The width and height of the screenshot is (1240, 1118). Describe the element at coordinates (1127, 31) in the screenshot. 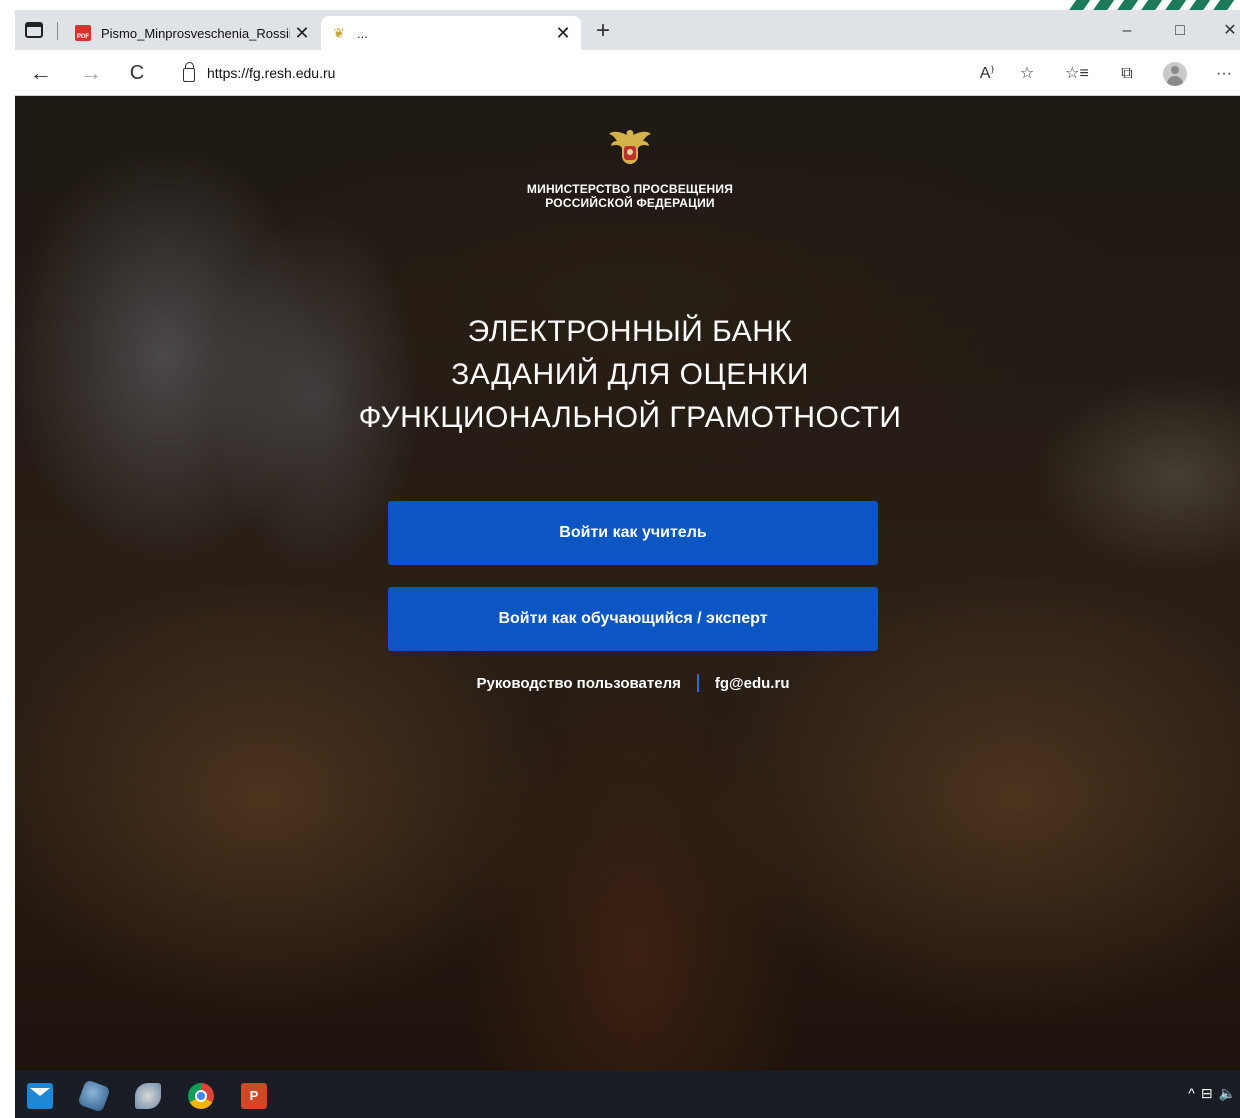

I see `minimize-button: –` at that location.